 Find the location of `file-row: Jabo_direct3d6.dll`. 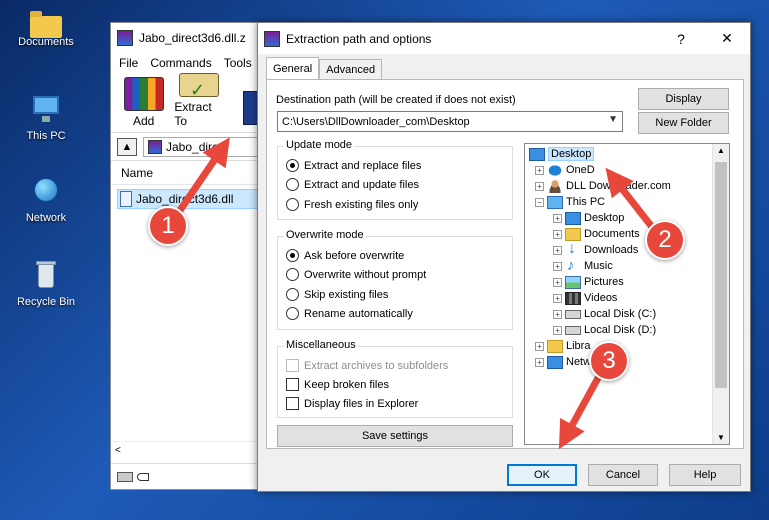

file-row: Jabo_direct3d6.dll is located at coordinates (195, 199).